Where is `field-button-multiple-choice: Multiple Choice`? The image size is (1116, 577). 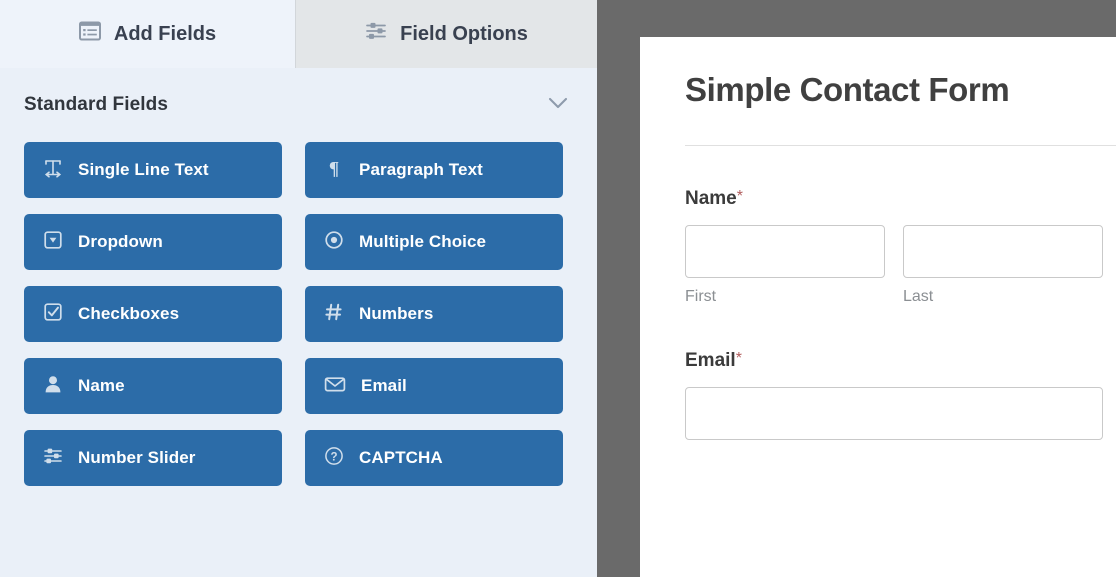 field-button-multiple-choice: Multiple Choice is located at coordinates (434, 242).